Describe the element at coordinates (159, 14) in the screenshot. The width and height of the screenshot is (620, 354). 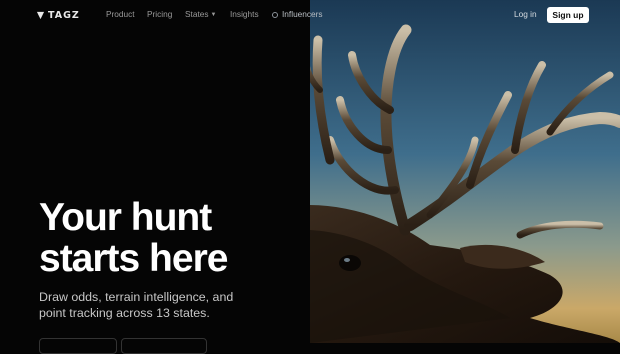
I see `nav-pricing: Pricing` at that location.